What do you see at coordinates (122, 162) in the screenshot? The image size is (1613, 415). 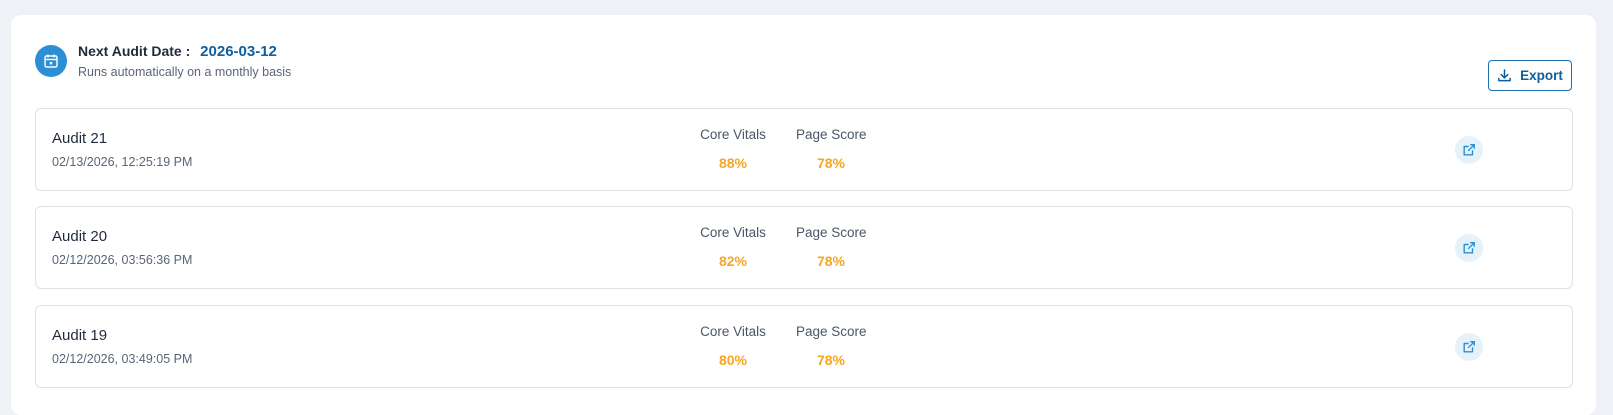 I see `audit-timestamp: 02/13/2026, 12:25:19 PM` at bounding box center [122, 162].